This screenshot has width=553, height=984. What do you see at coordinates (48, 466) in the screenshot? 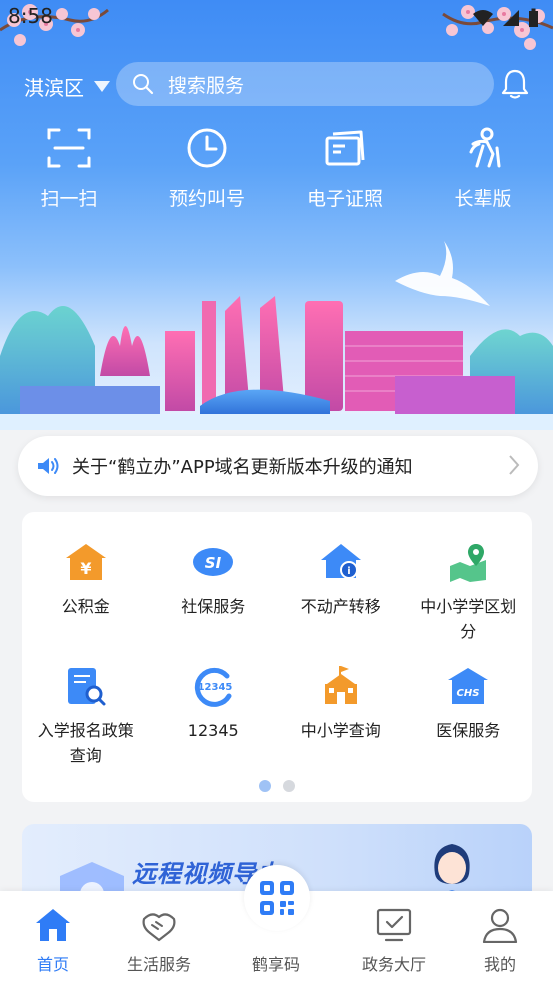
I see `speaker-icon` at bounding box center [48, 466].